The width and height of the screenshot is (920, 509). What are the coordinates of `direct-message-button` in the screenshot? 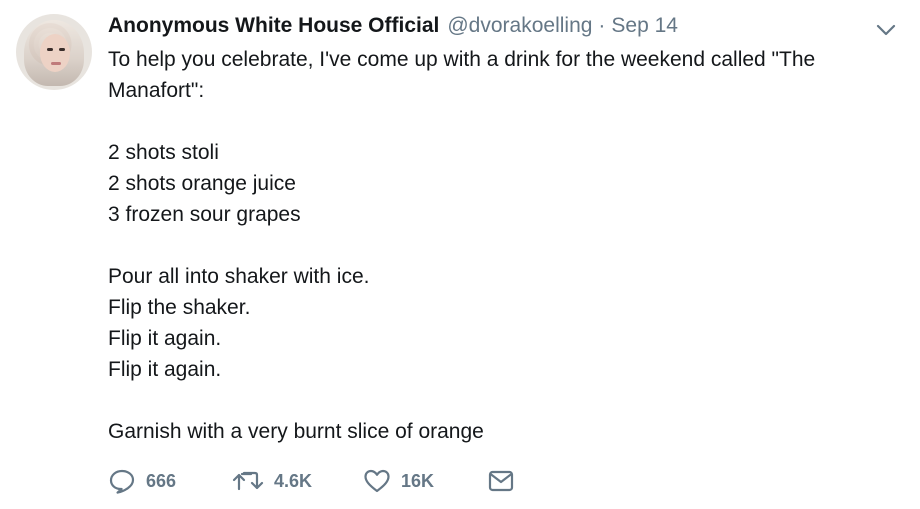 It's located at (501, 481).